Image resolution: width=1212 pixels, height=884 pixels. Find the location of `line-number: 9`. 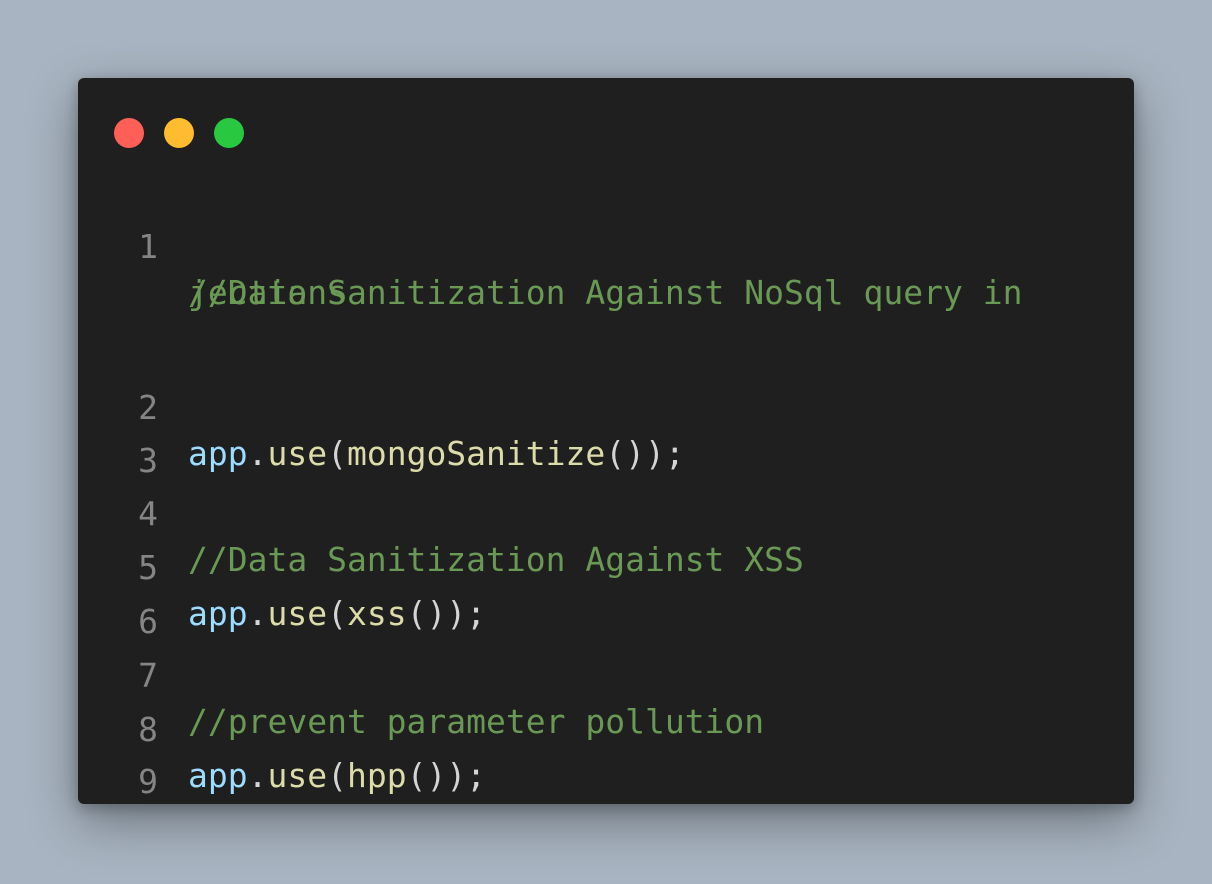

line-number: 9 is located at coordinates (148, 781).